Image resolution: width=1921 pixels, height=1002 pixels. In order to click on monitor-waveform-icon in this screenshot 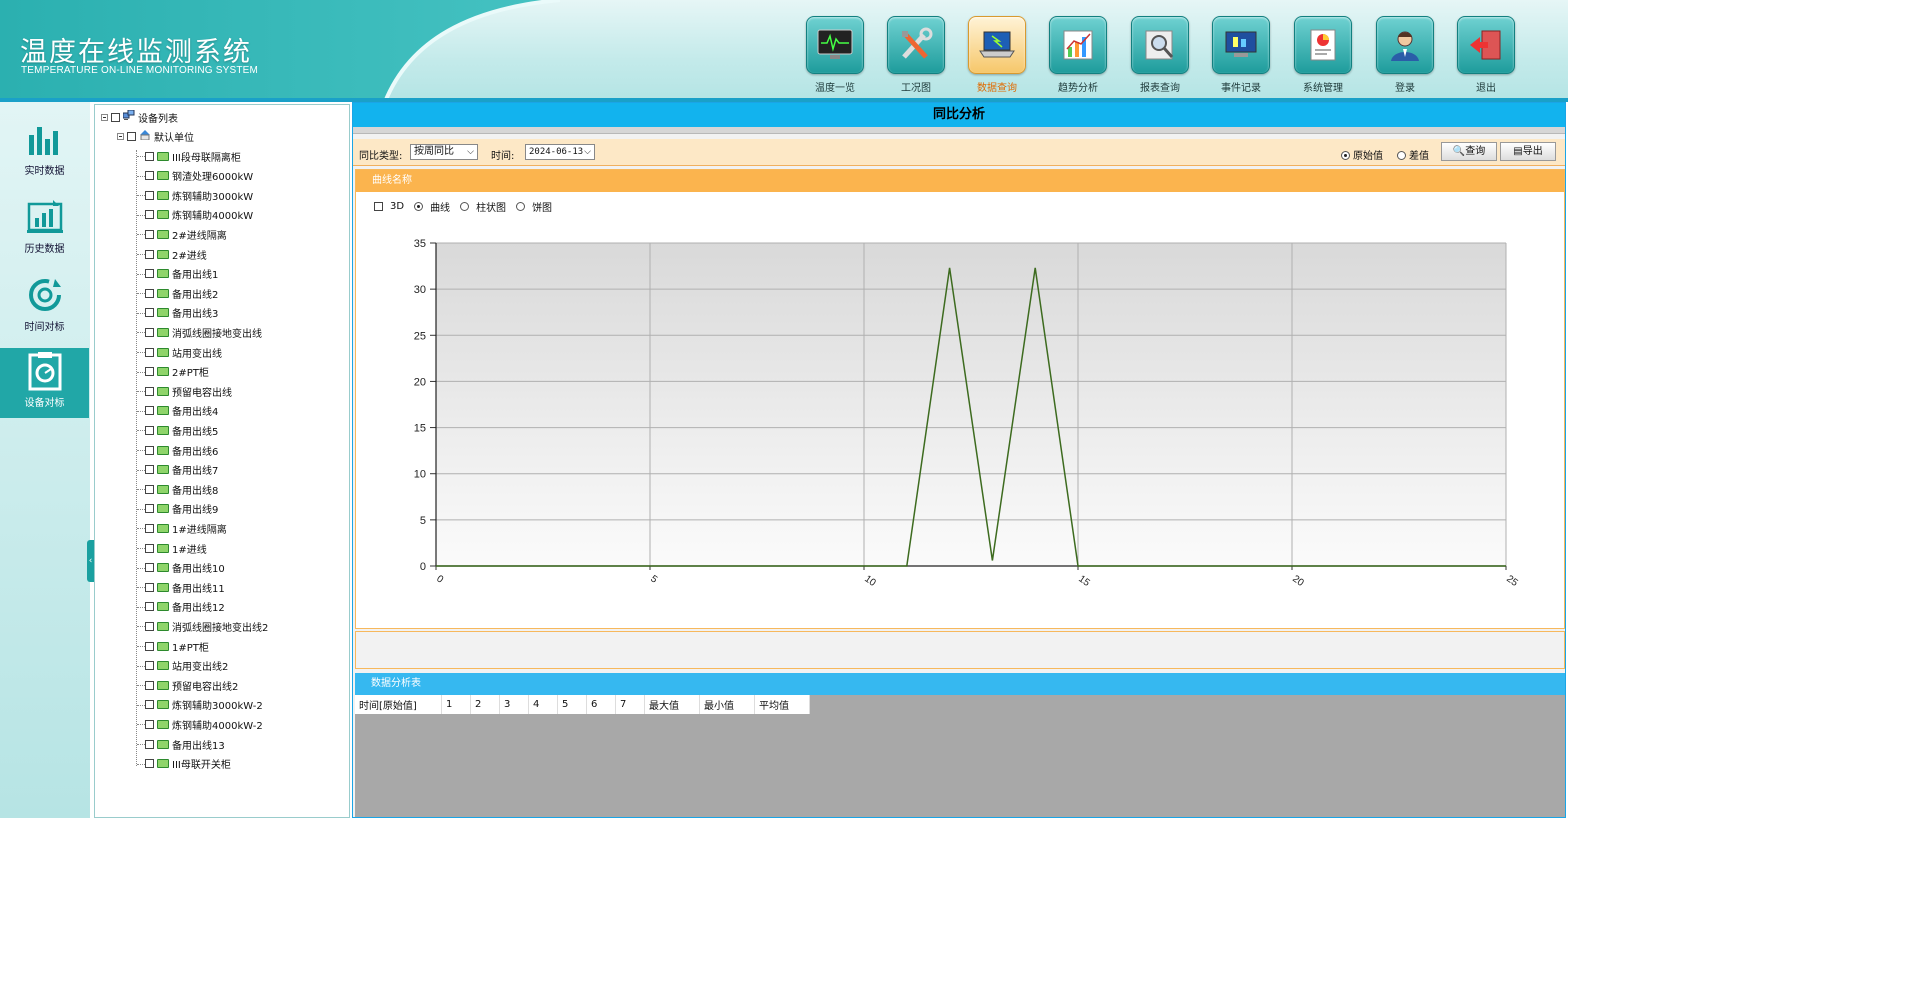, I will do `click(835, 45)`.